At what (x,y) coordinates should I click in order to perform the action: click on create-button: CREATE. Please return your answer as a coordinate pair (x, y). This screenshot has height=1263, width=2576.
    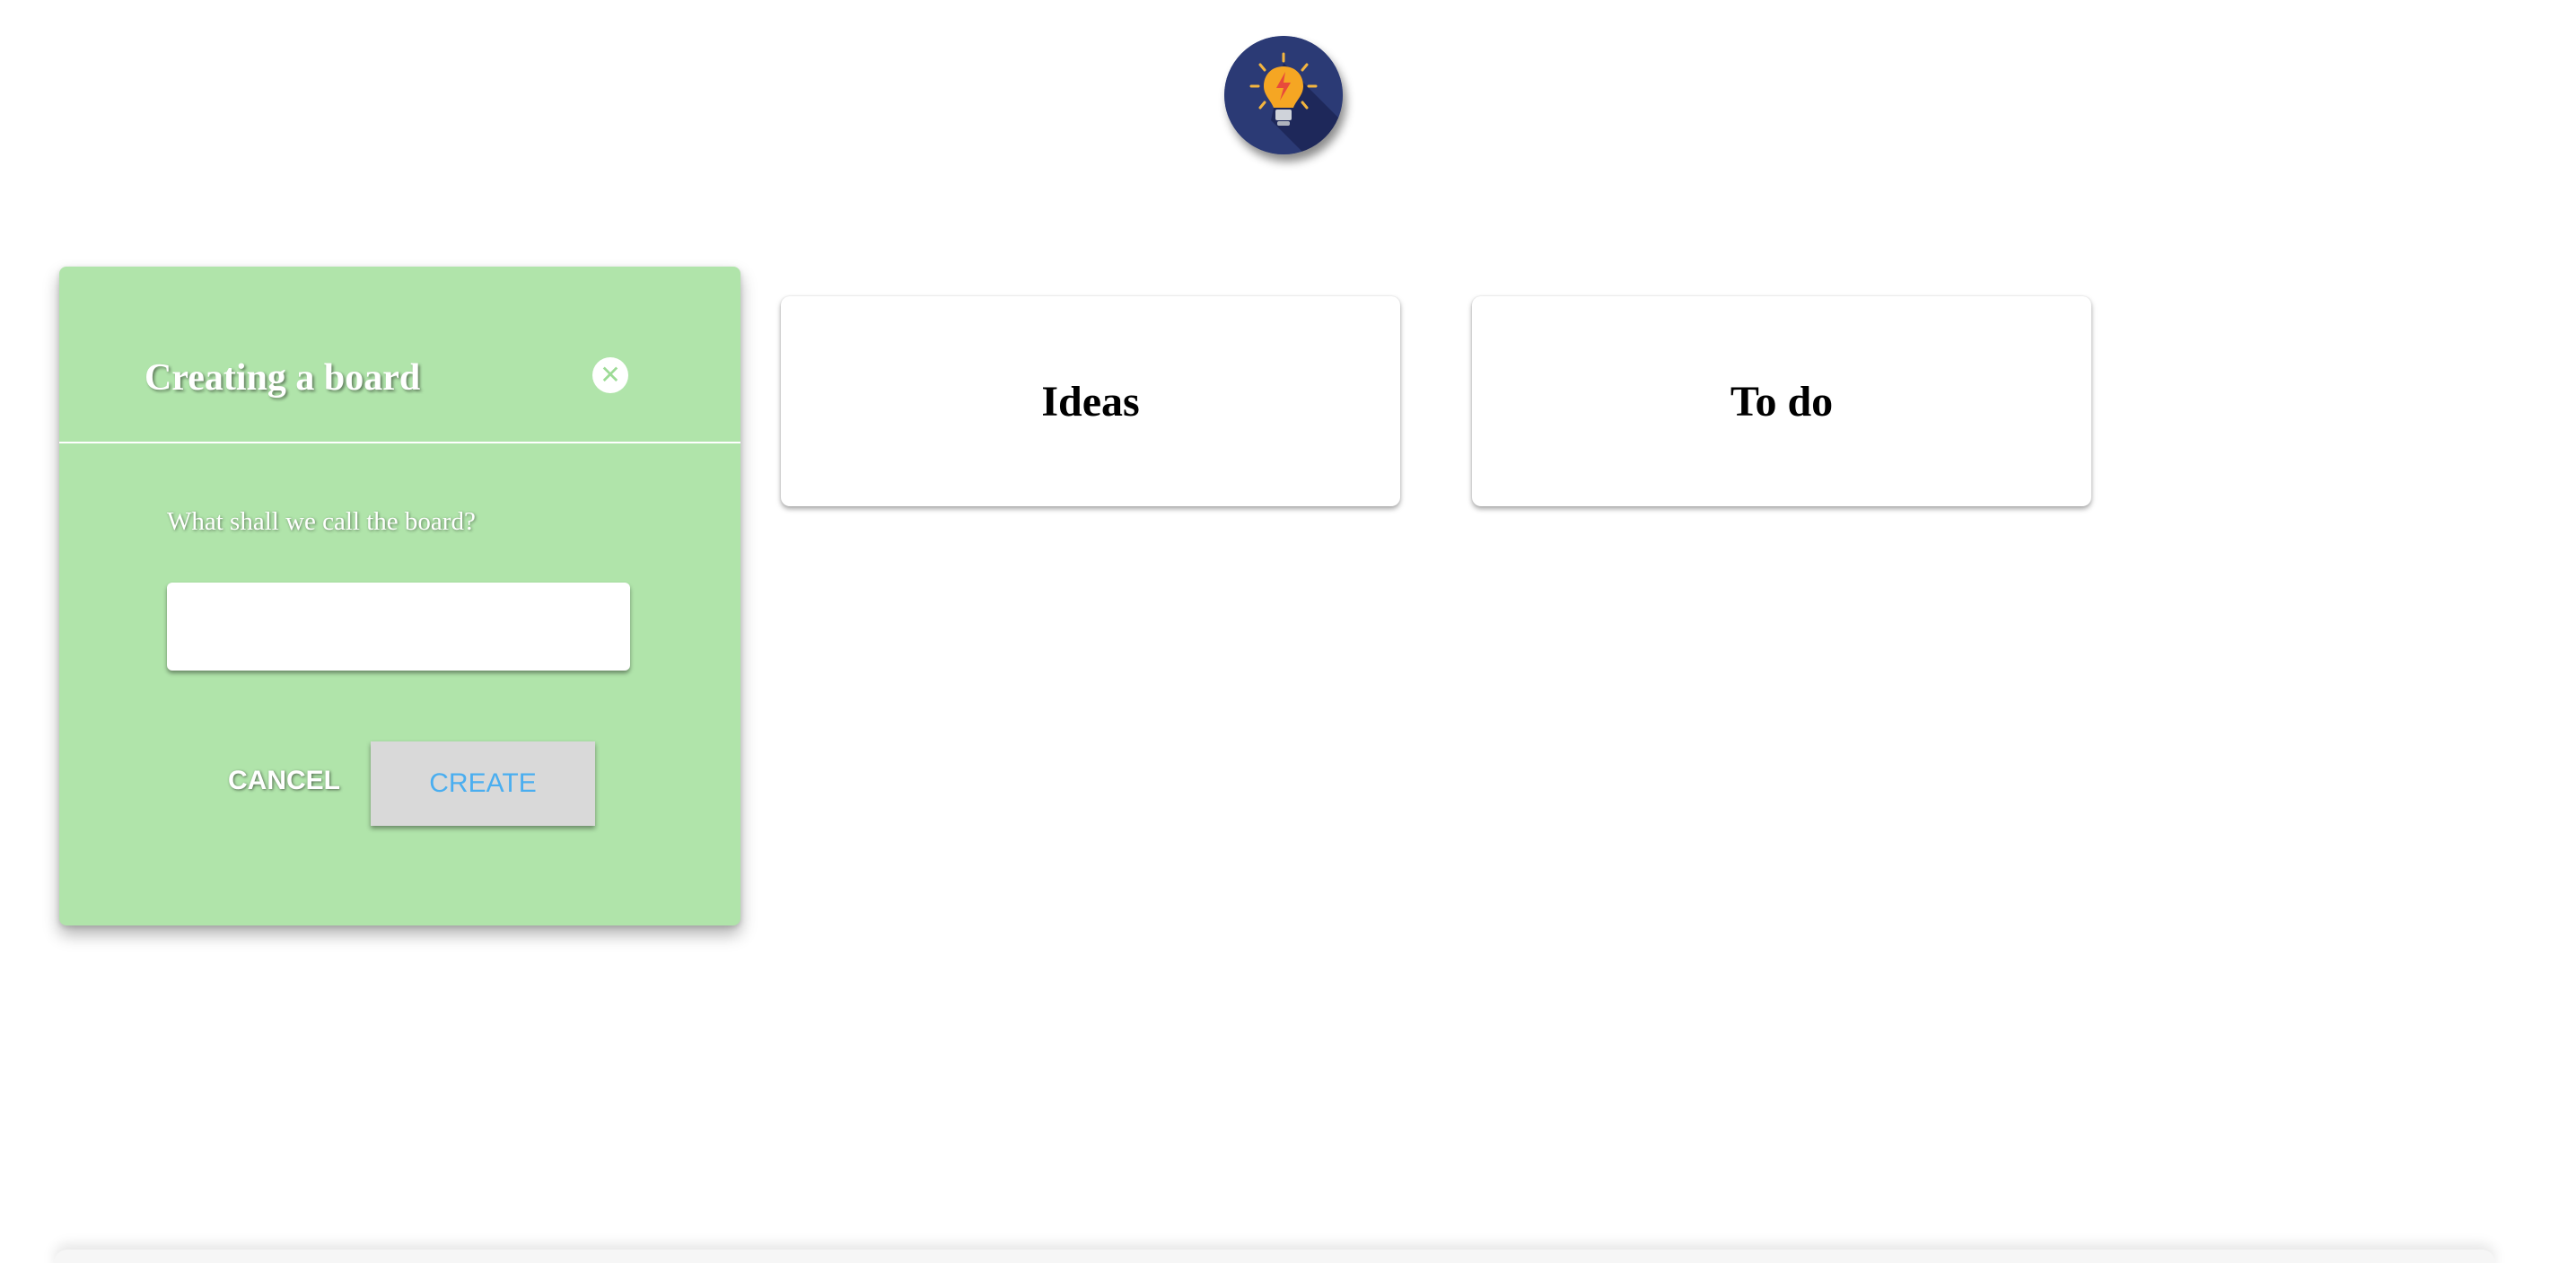
    Looking at the image, I should click on (483, 783).